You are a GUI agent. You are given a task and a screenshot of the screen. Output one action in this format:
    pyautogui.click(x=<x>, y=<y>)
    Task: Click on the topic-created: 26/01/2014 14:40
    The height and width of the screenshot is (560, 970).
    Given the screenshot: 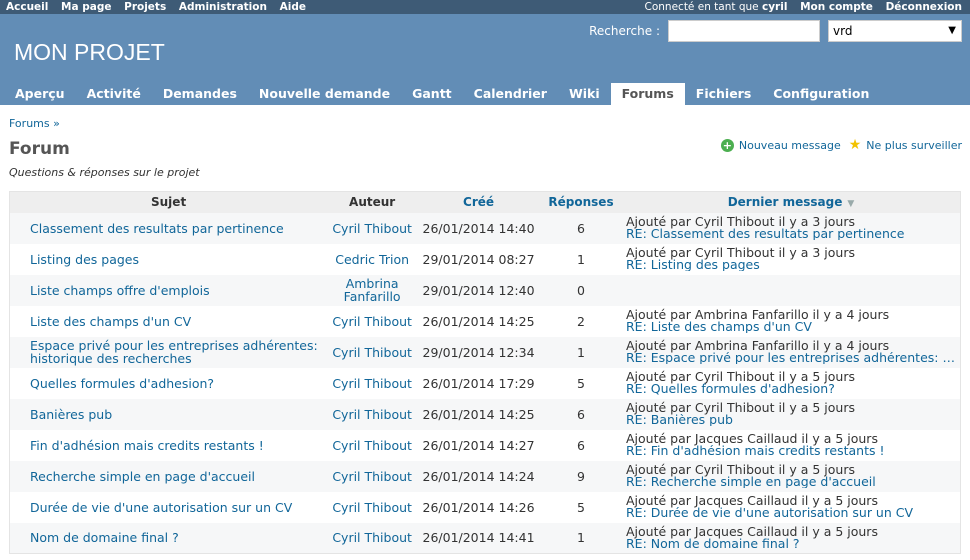 What is the action you would take?
    pyautogui.click(x=479, y=228)
    